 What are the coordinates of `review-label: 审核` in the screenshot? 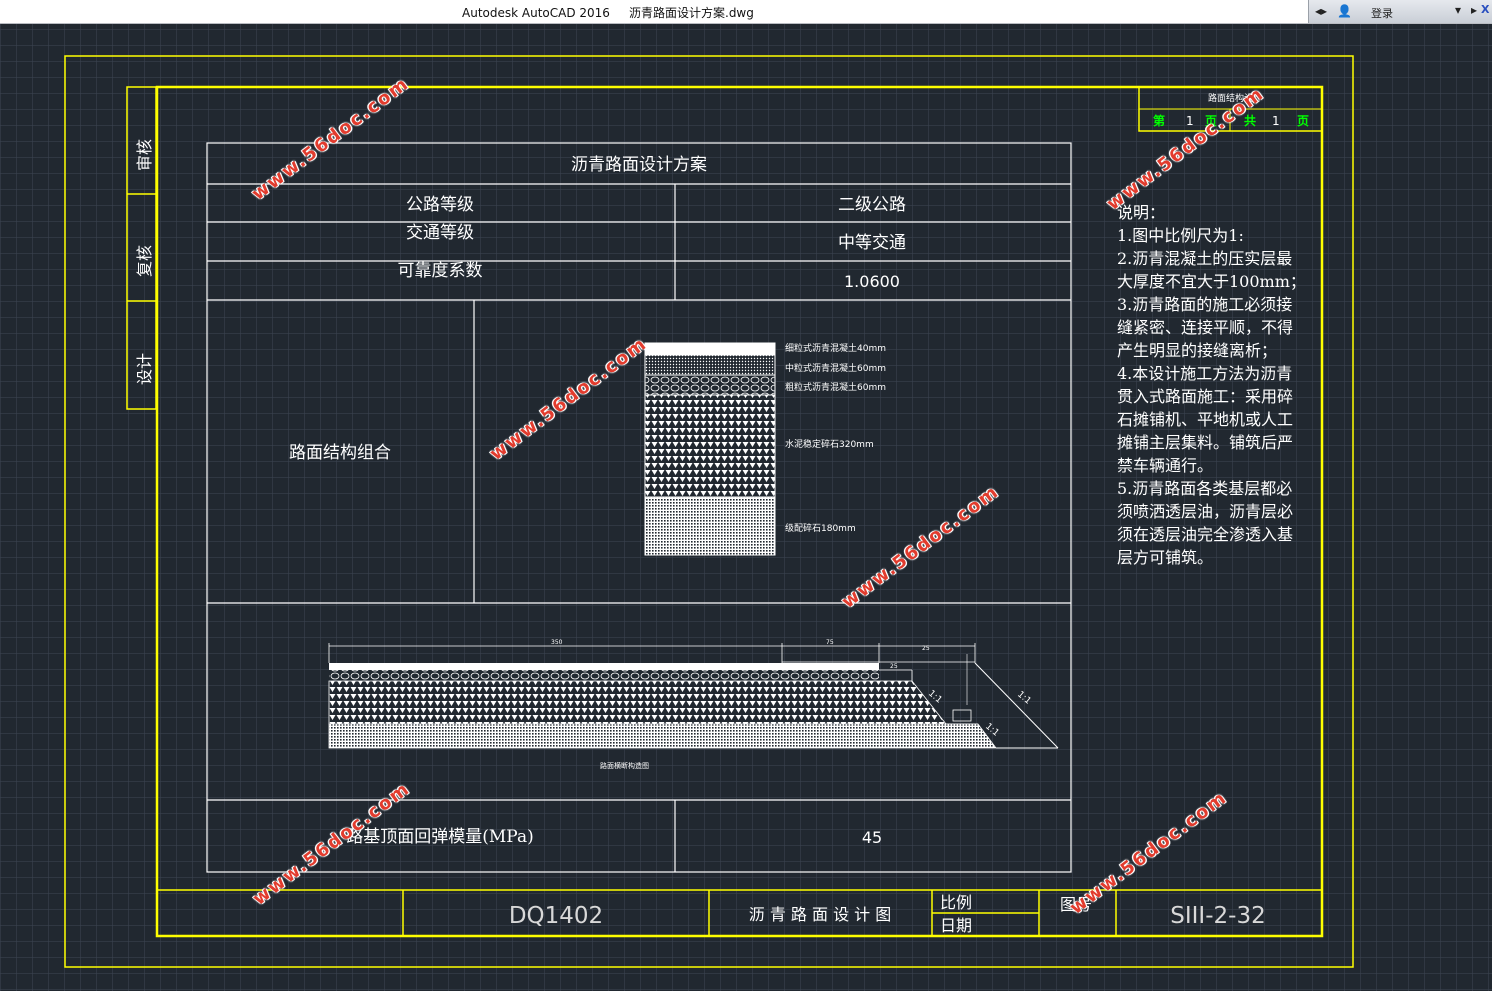 It's located at (144, 155).